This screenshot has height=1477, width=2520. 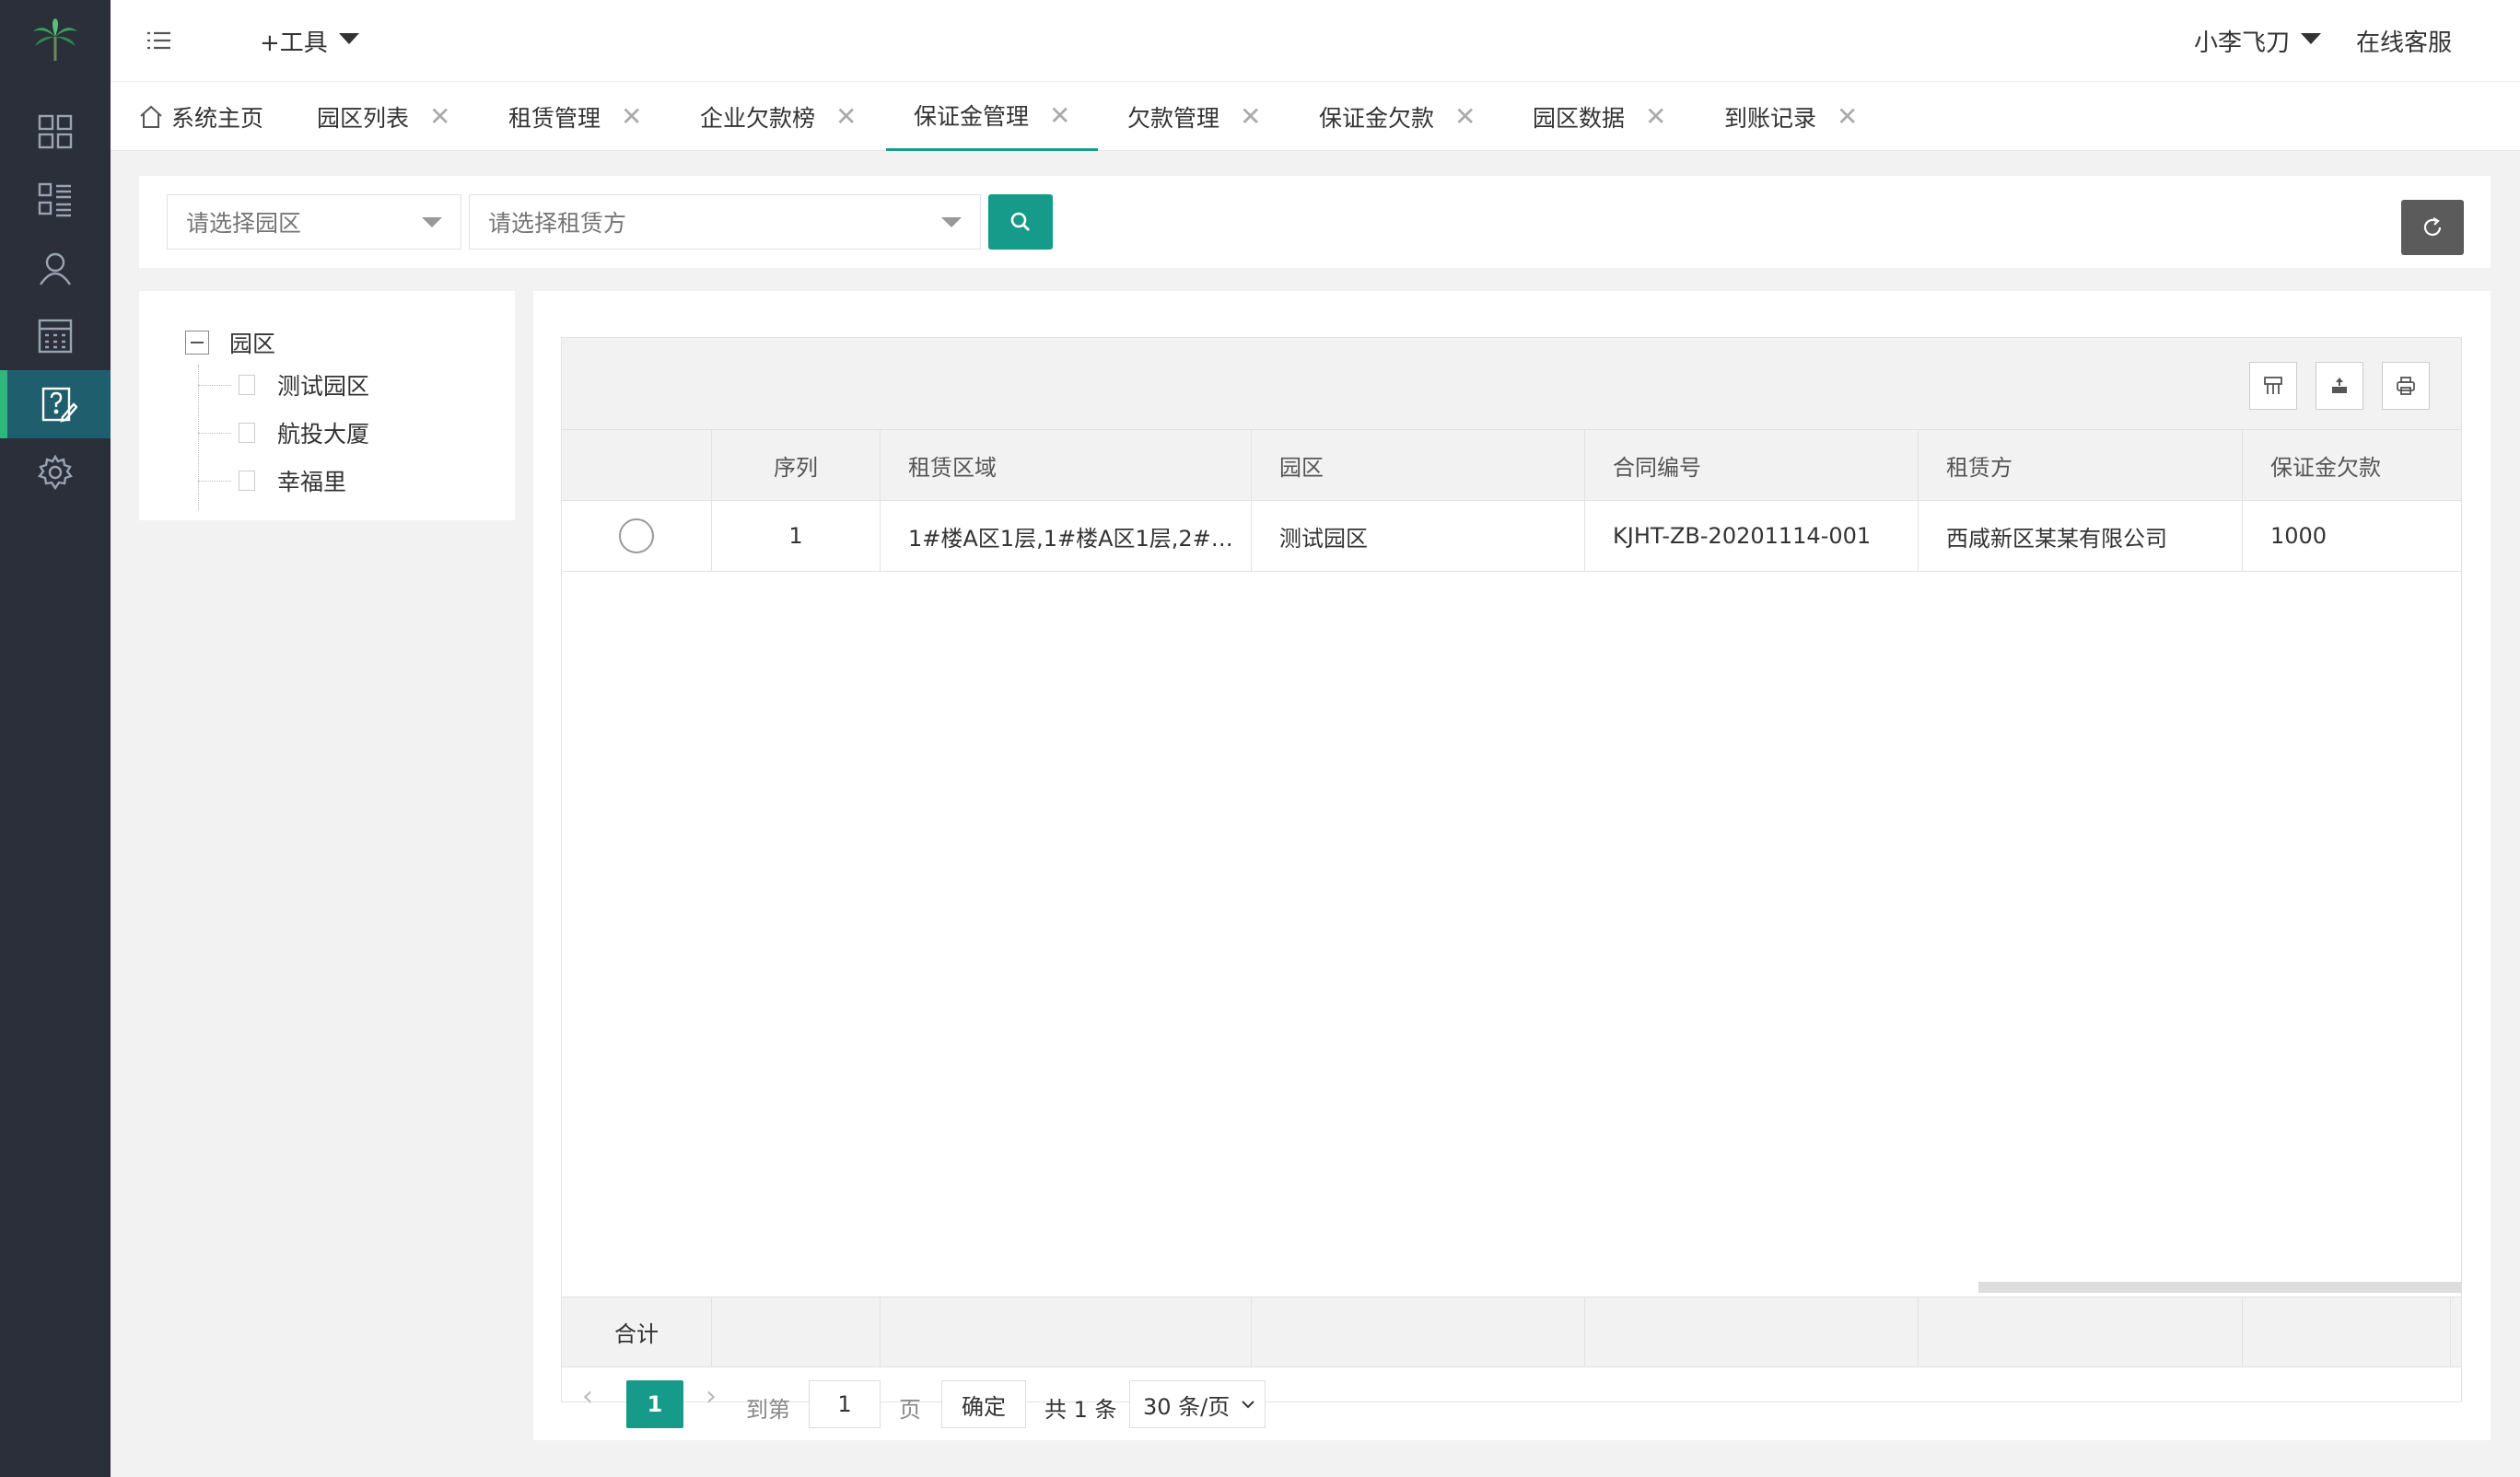 What do you see at coordinates (55, 40) in the screenshot?
I see `palm-logo-icon` at bounding box center [55, 40].